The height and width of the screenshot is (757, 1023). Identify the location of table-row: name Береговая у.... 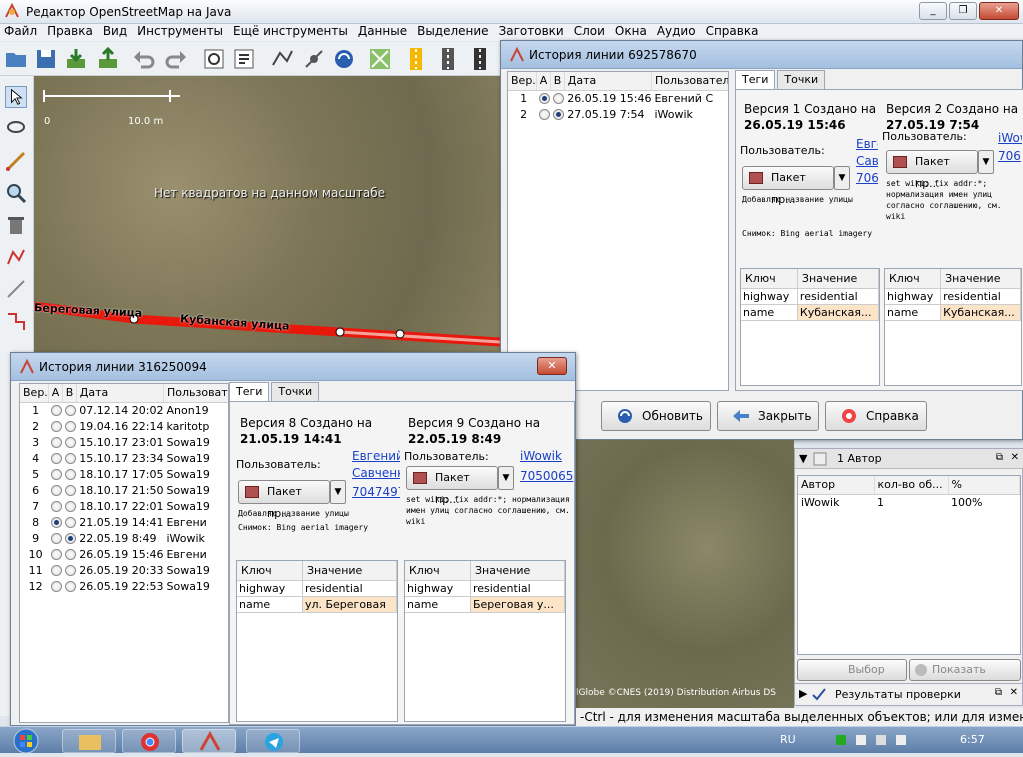
(485, 604).